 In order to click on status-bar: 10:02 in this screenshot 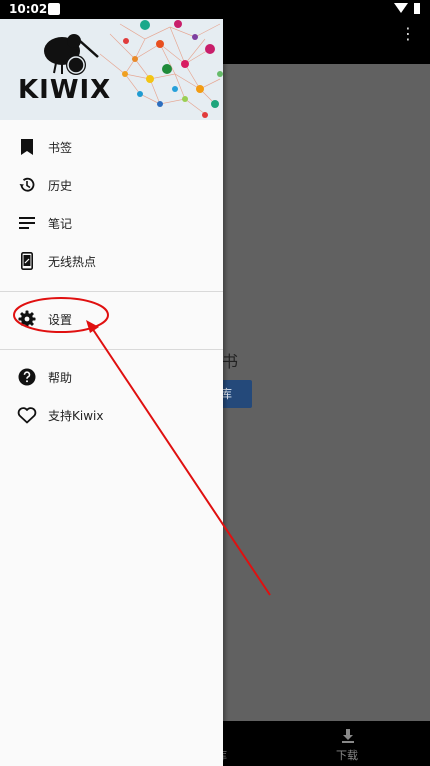, I will do `click(215, 9)`.